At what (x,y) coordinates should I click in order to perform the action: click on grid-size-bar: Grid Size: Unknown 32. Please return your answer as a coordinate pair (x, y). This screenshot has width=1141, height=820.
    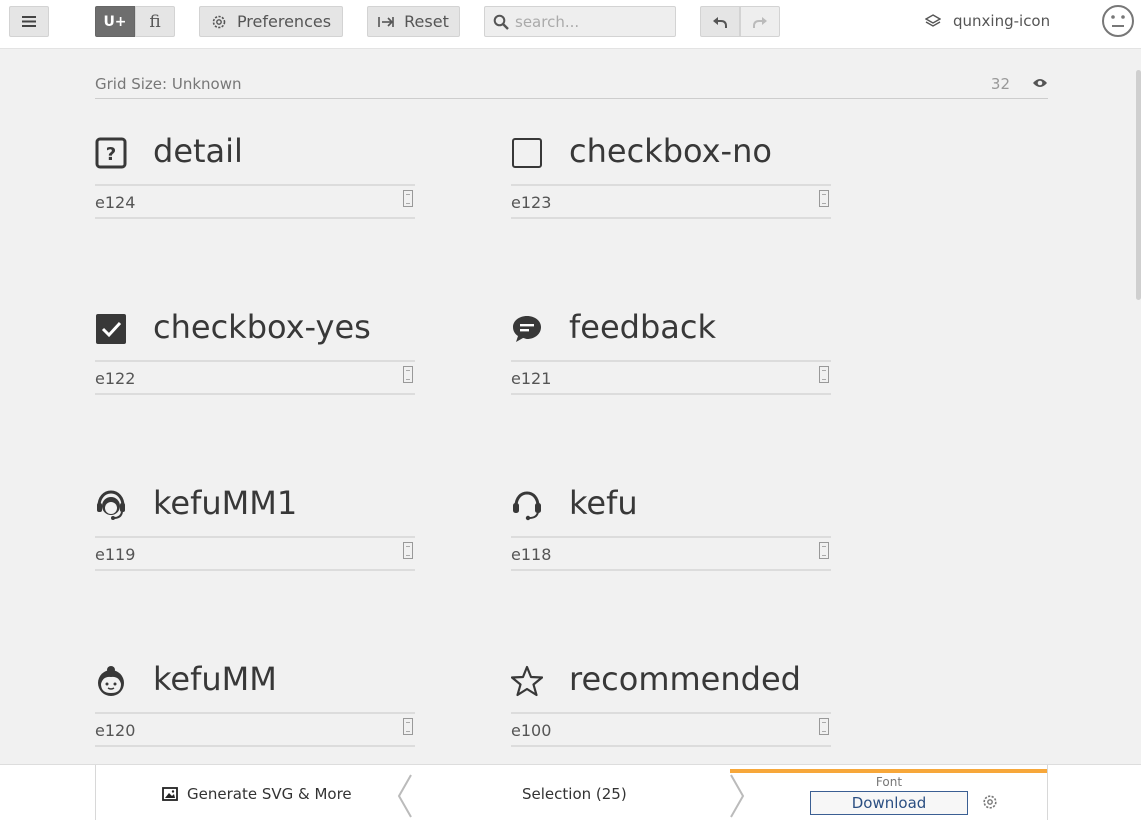
    Looking at the image, I should click on (571, 86).